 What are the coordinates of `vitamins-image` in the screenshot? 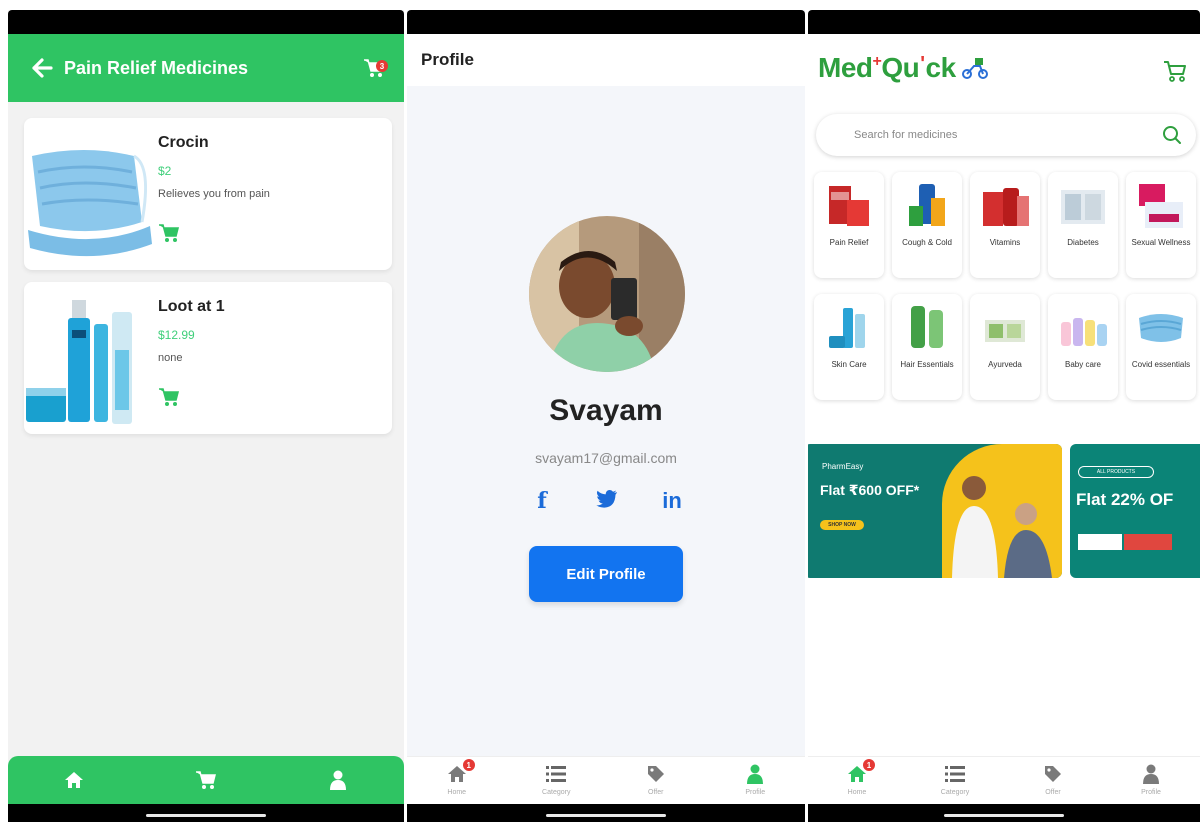 It's located at (1006, 207).